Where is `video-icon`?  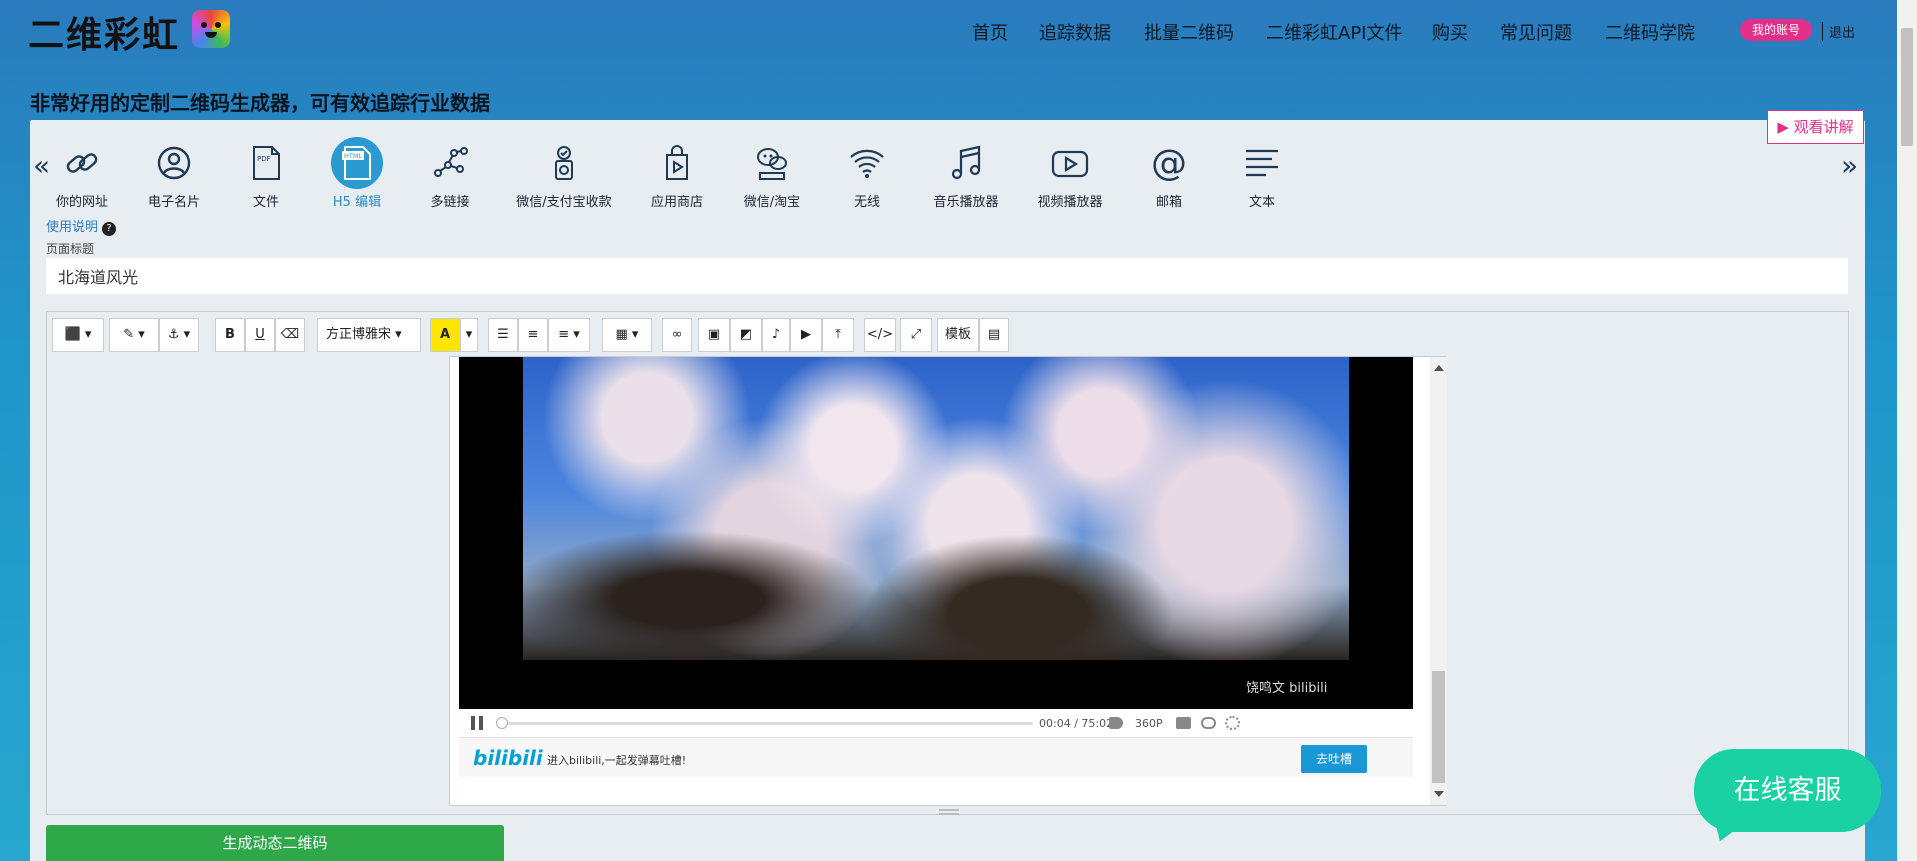 video-icon is located at coordinates (1070, 163).